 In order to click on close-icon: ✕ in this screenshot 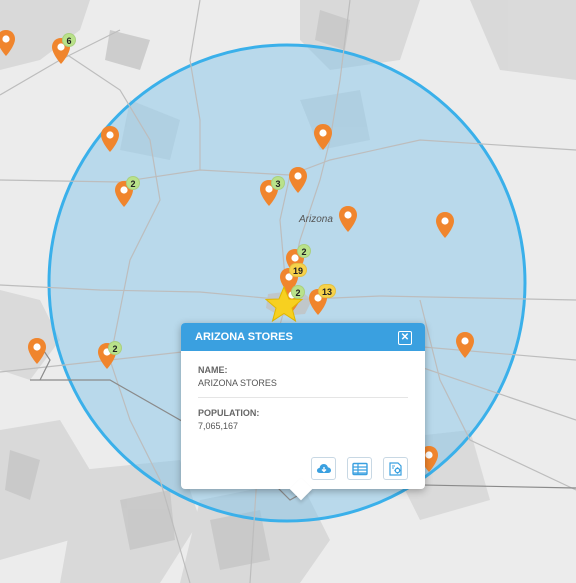, I will do `click(405, 338)`.